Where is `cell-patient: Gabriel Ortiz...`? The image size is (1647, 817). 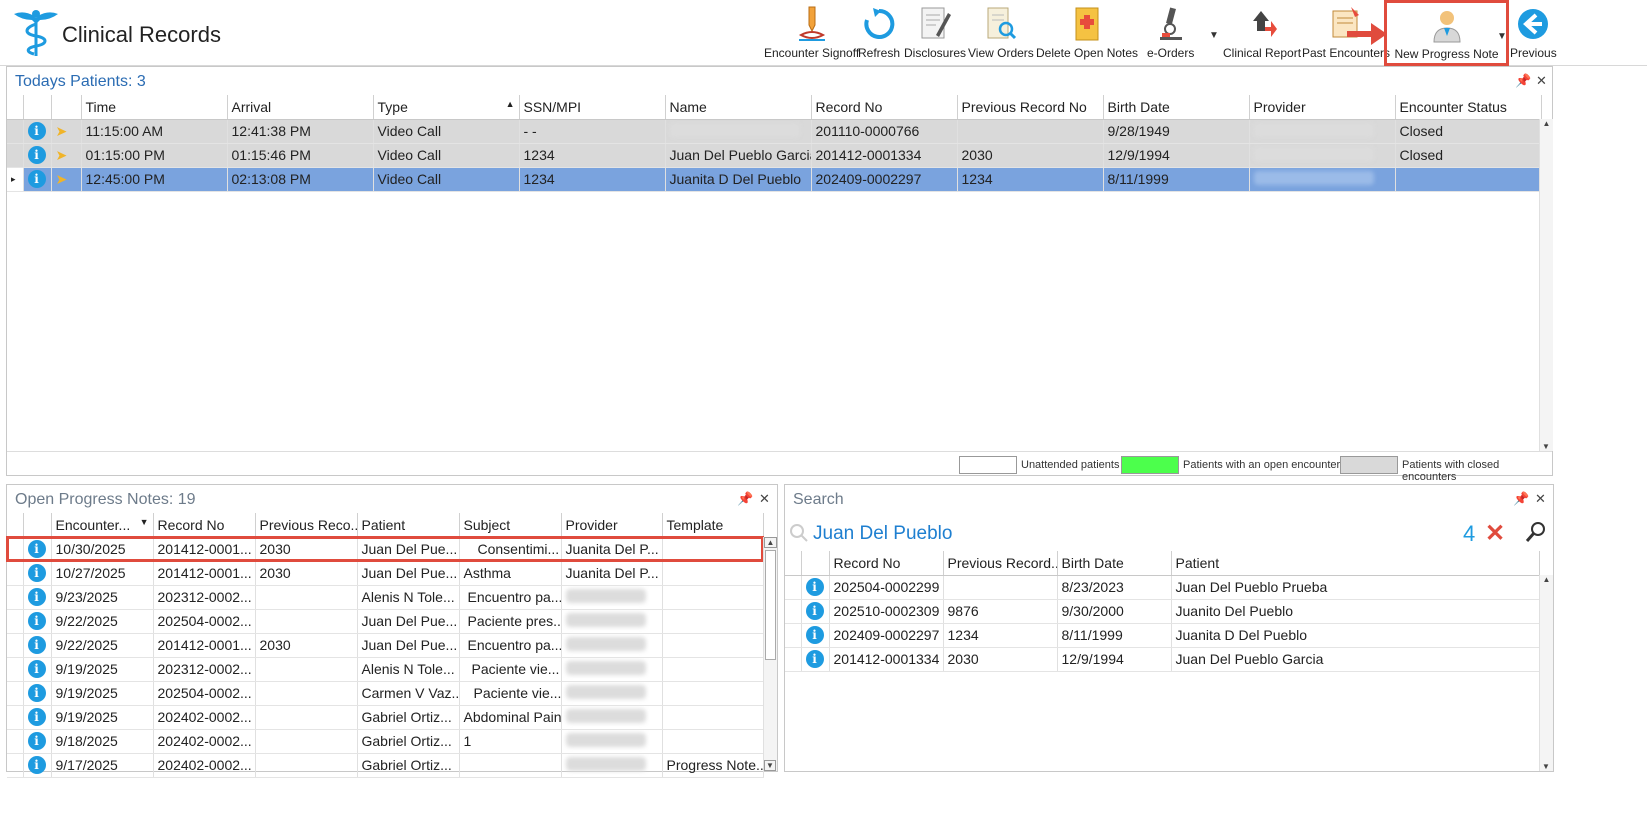
cell-patient: Gabriel Ortiz... is located at coordinates (408, 765).